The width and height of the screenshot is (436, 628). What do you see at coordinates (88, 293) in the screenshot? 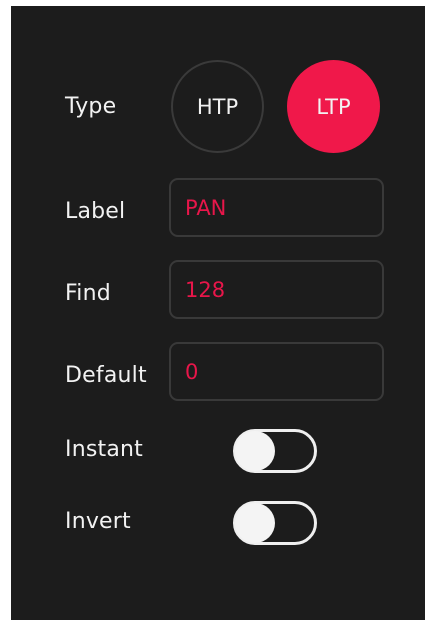
I see `find-field-label: Find` at bounding box center [88, 293].